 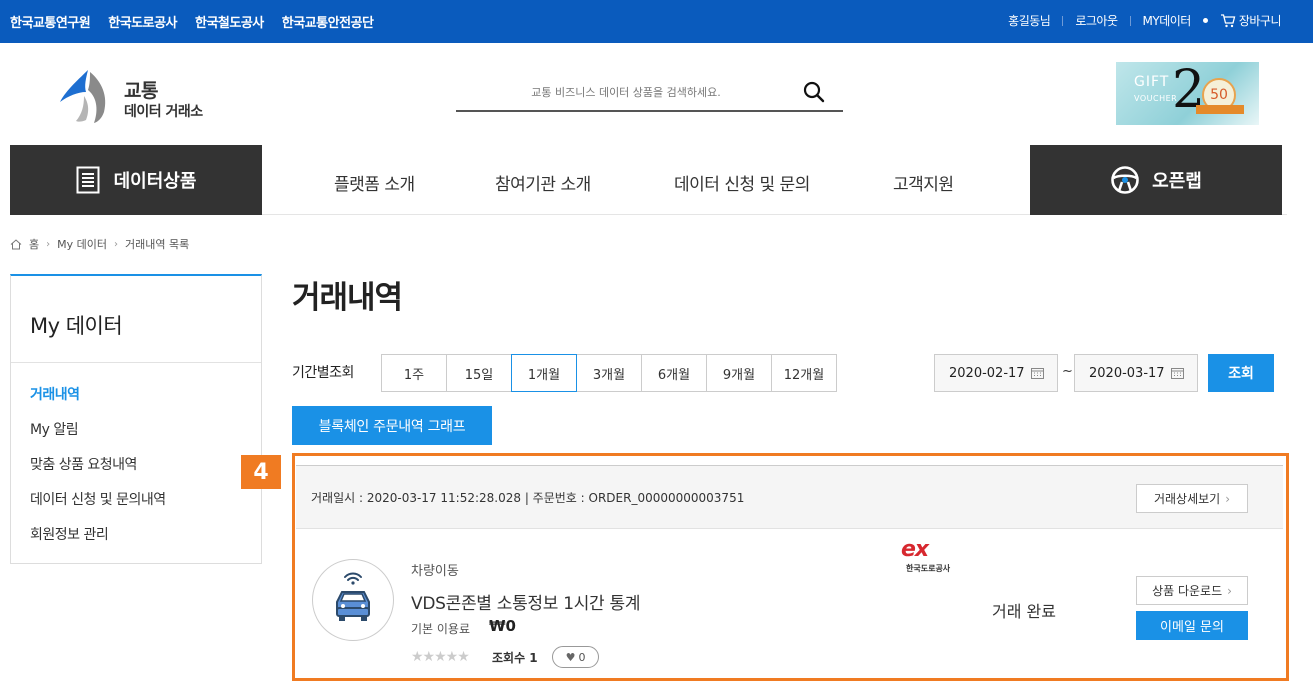 What do you see at coordinates (142, 21) in the screenshot?
I see `affiliate-link: 한국도로공사` at bounding box center [142, 21].